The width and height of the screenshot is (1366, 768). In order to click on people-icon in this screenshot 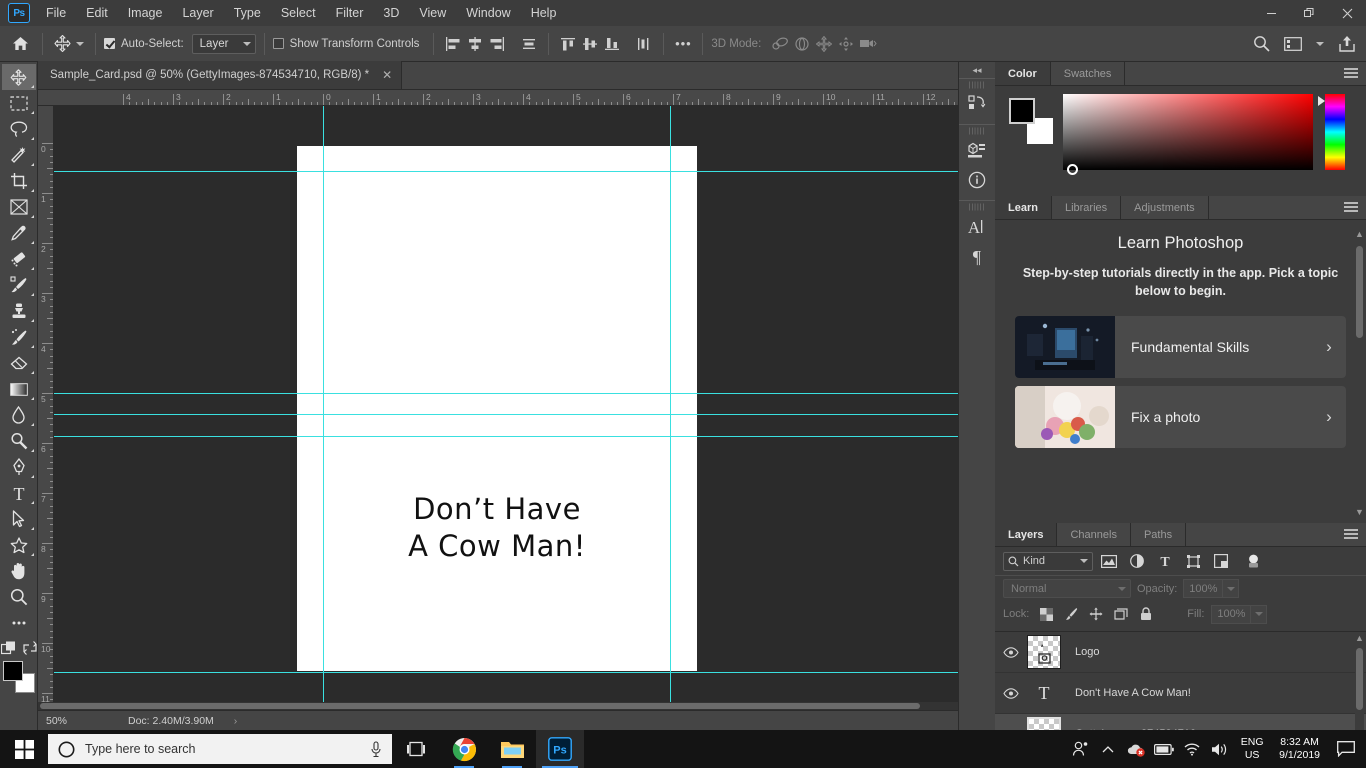, I will do `click(1080, 749)`.